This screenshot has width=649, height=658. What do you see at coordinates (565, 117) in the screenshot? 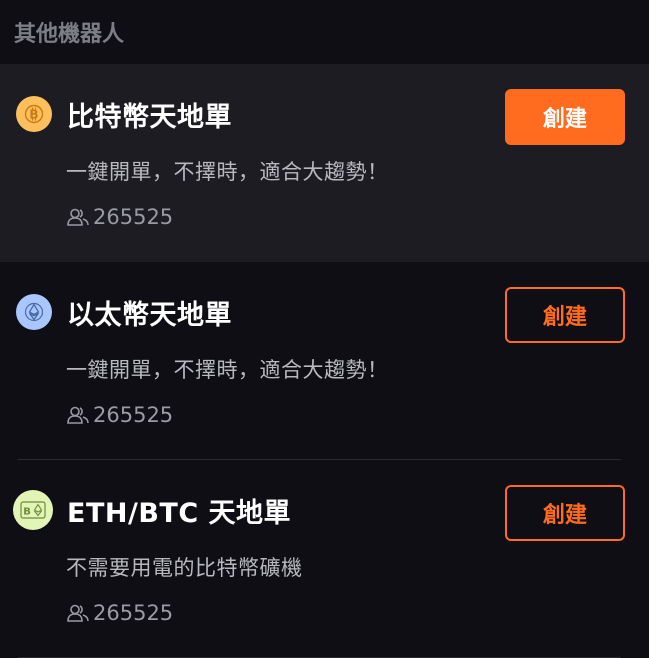
I see `create-button-btc: 創建` at bounding box center [565, 117].